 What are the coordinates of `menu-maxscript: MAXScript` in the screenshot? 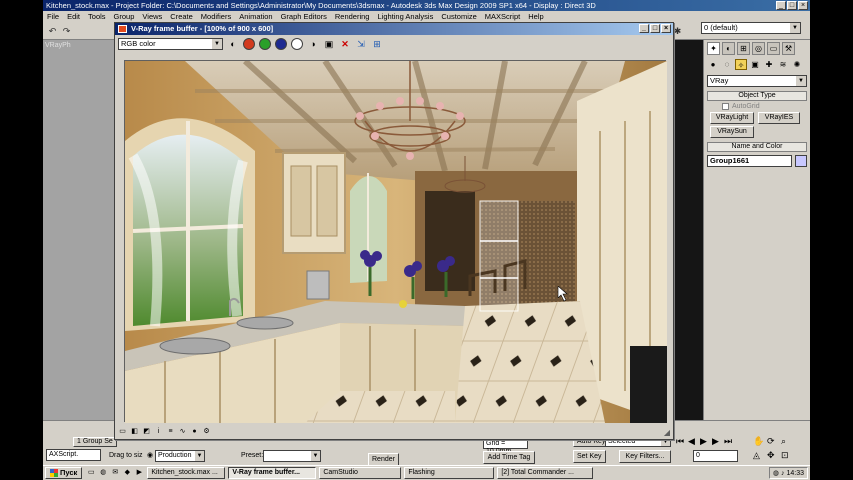 It's located at (502, 16).